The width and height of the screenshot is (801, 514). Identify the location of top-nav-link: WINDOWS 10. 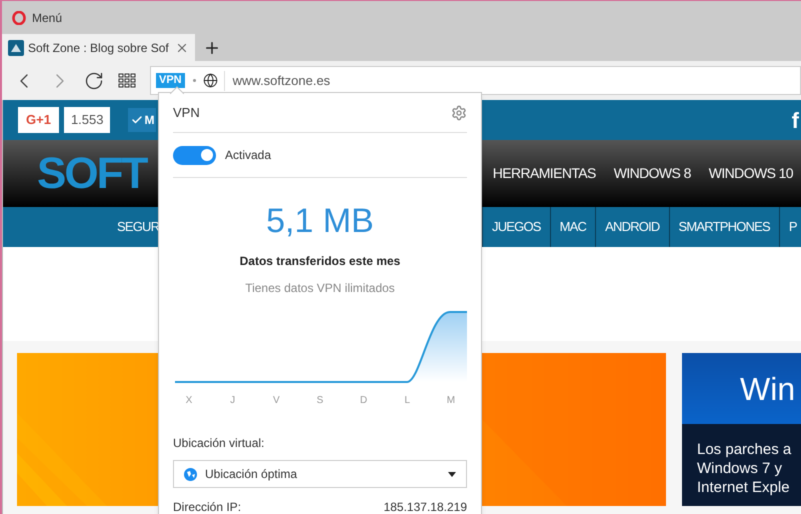
(750, 173).